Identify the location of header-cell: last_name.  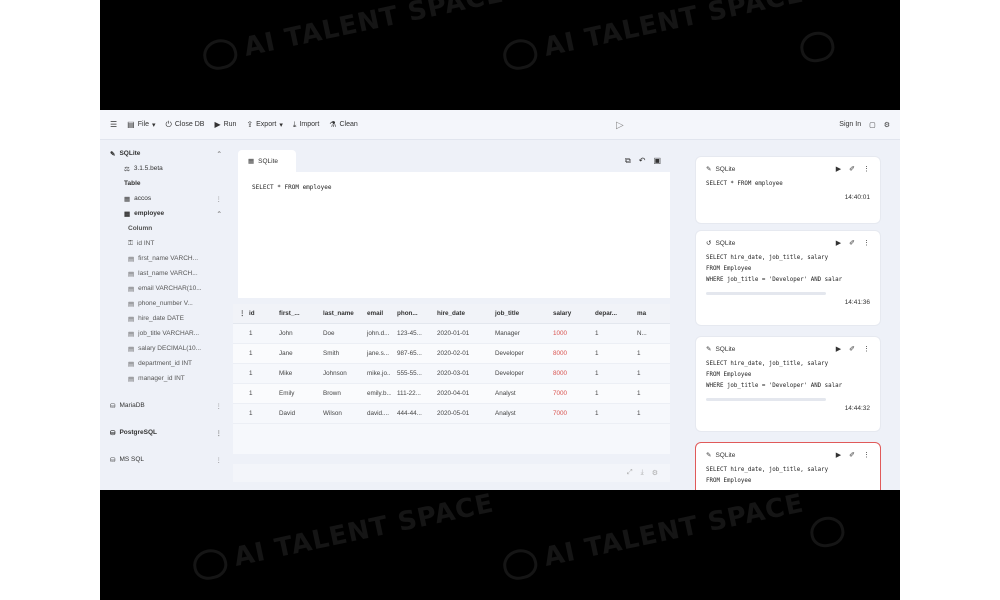
(339, 313).